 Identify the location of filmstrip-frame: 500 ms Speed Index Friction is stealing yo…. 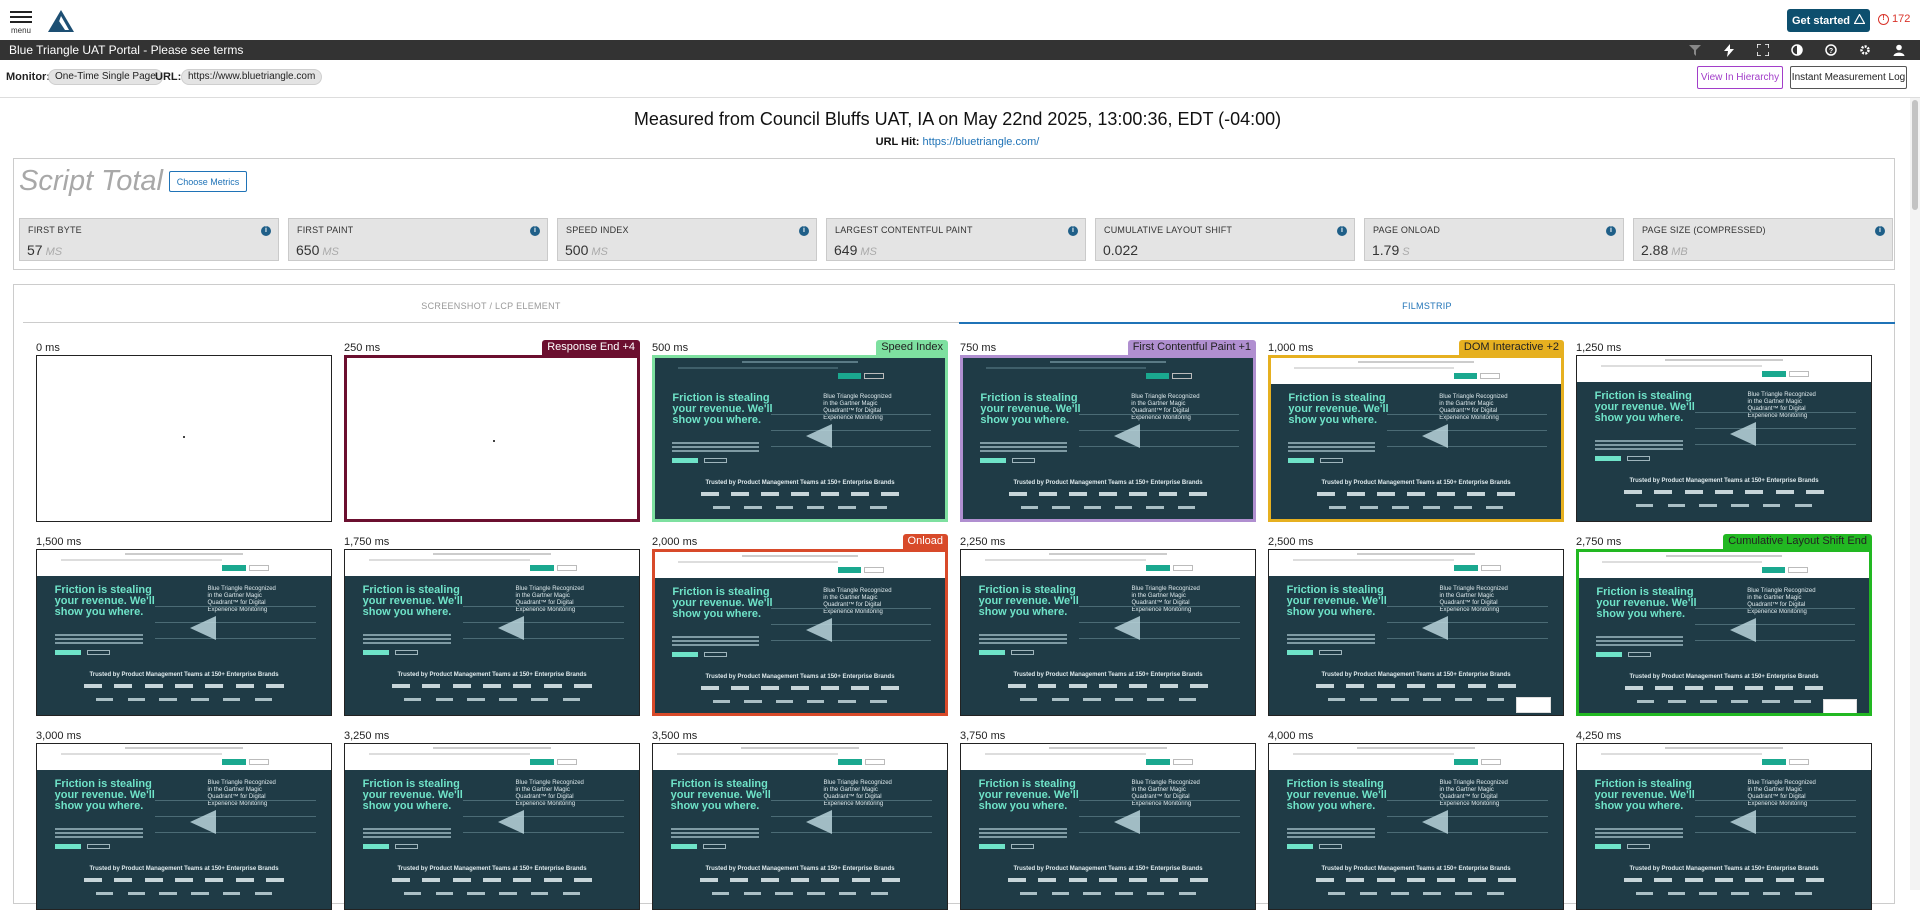
(800, 434).